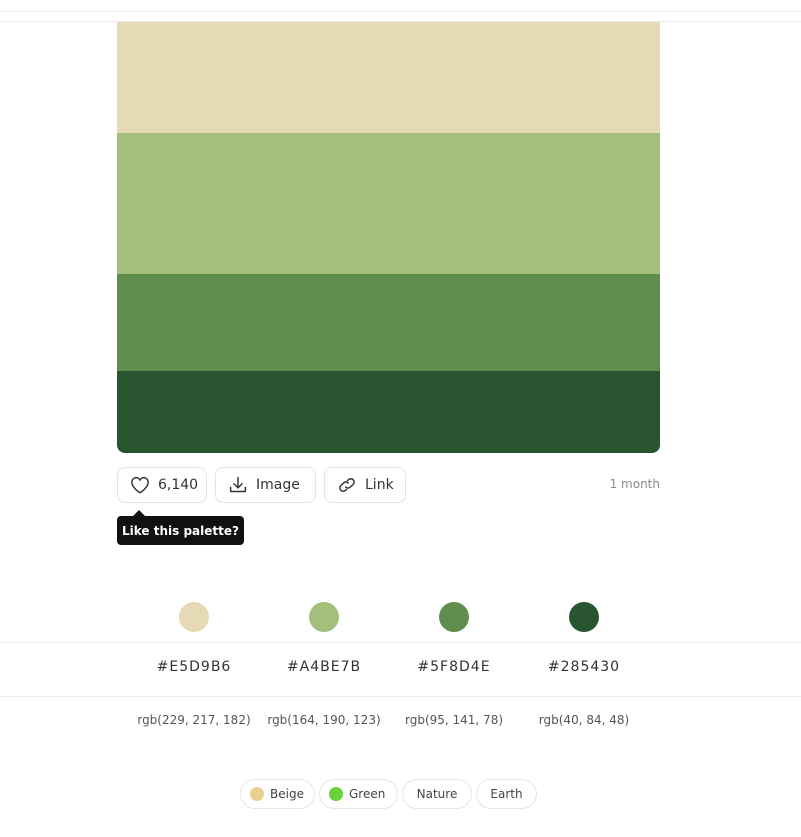 The image size is (801, 837). What do you see at coordinates (454, 720) in the screenshot?
I see `rgb-code-3: rgb(95, 141, 78)` at bounding box center [454, 720].